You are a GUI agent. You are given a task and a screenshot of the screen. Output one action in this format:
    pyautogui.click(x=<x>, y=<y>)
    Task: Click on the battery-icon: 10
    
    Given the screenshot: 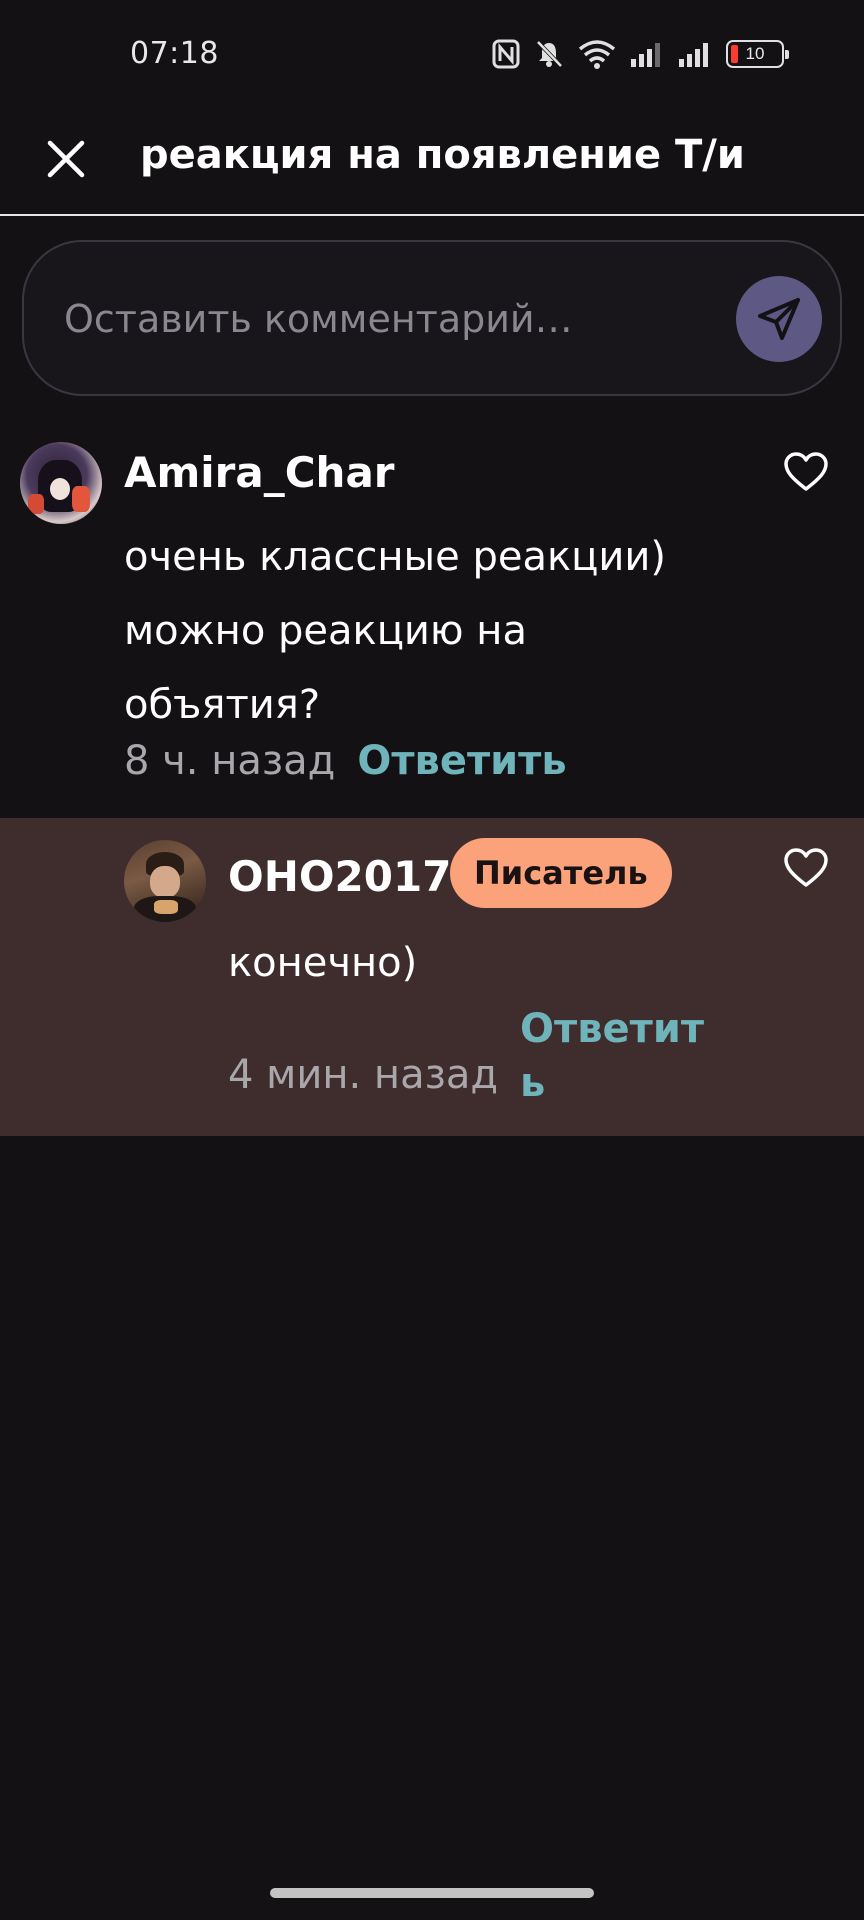 What is the action you would take?
    pyautogui.click(x=757, y=54)
    